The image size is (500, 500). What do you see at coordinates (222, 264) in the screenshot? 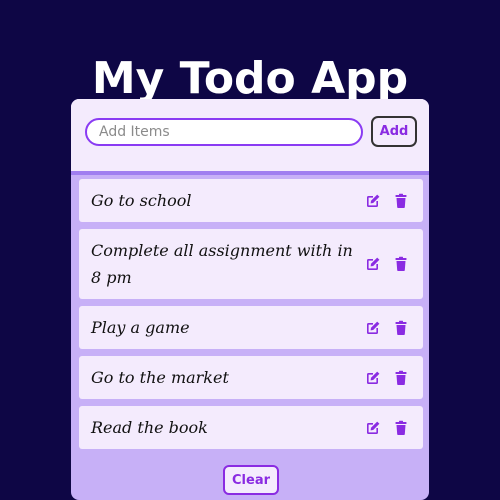
I see `todo-text: Complete all assignment with in 8 pm` at bounding box center [222, 264].